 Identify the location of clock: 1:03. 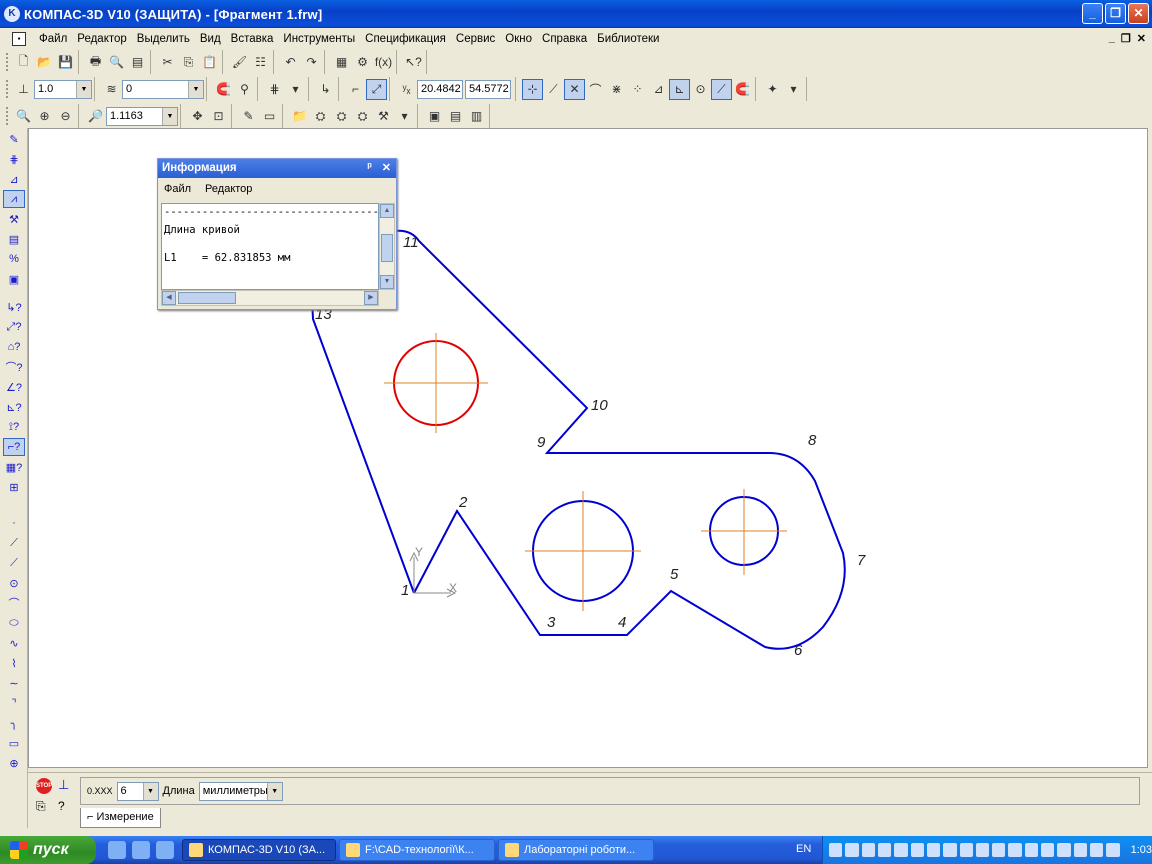
(1141, 850).